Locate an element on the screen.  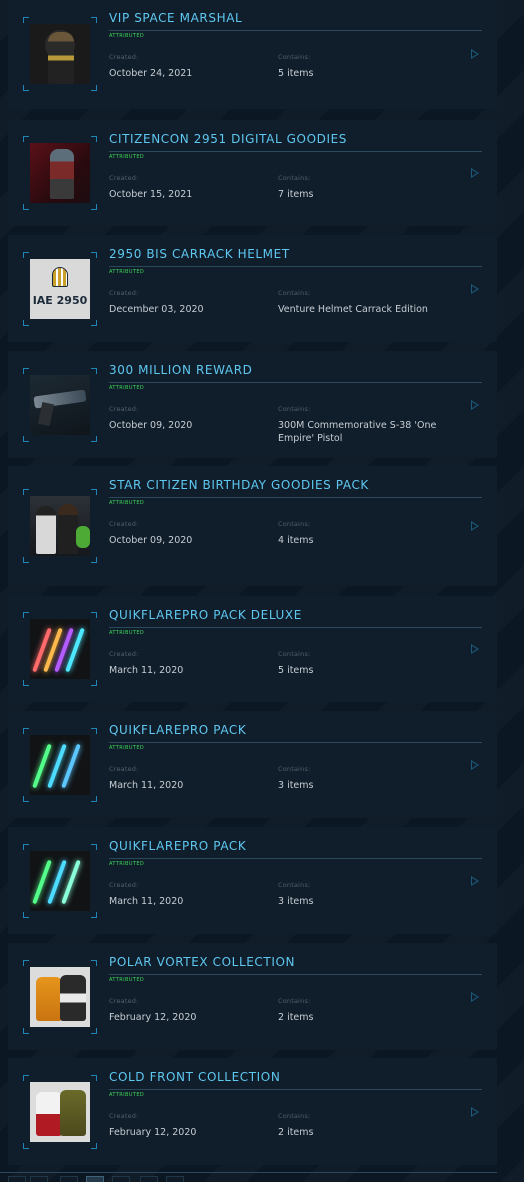
pagination is located at coordinates (248, 1177).